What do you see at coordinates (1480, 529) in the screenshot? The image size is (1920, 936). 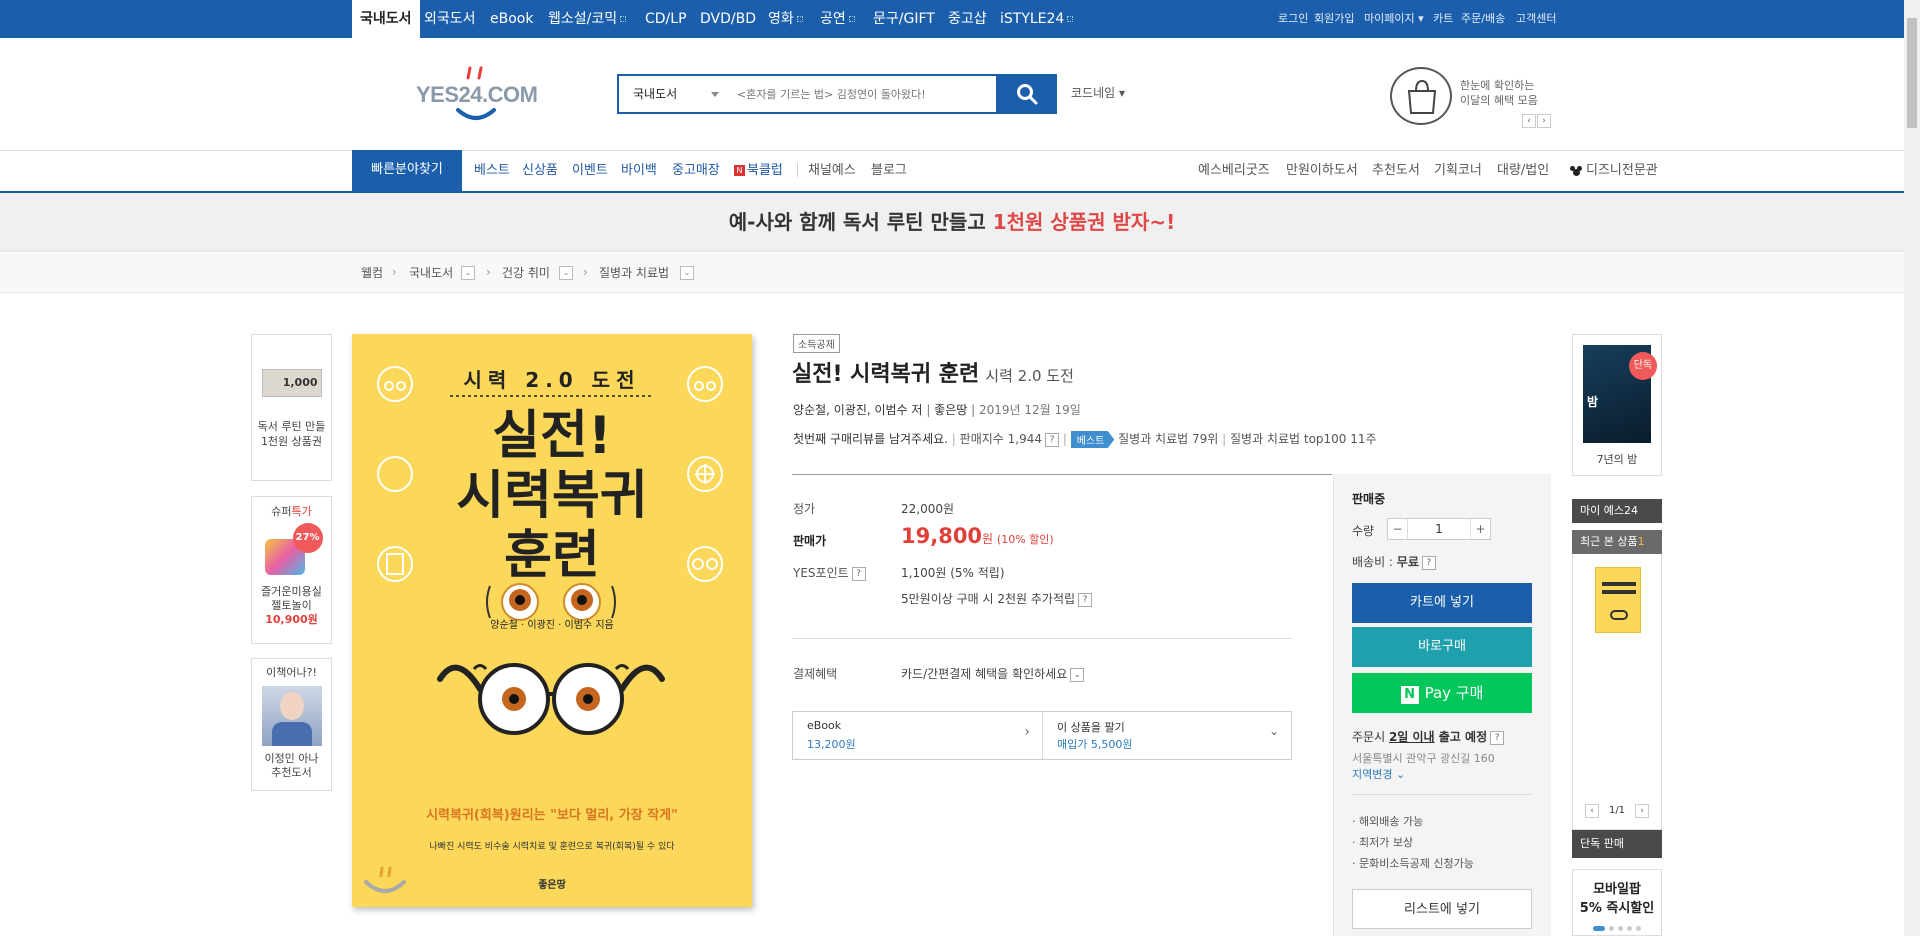 I see `quantity-increase-button: +` at bounding box center [1480, 529].